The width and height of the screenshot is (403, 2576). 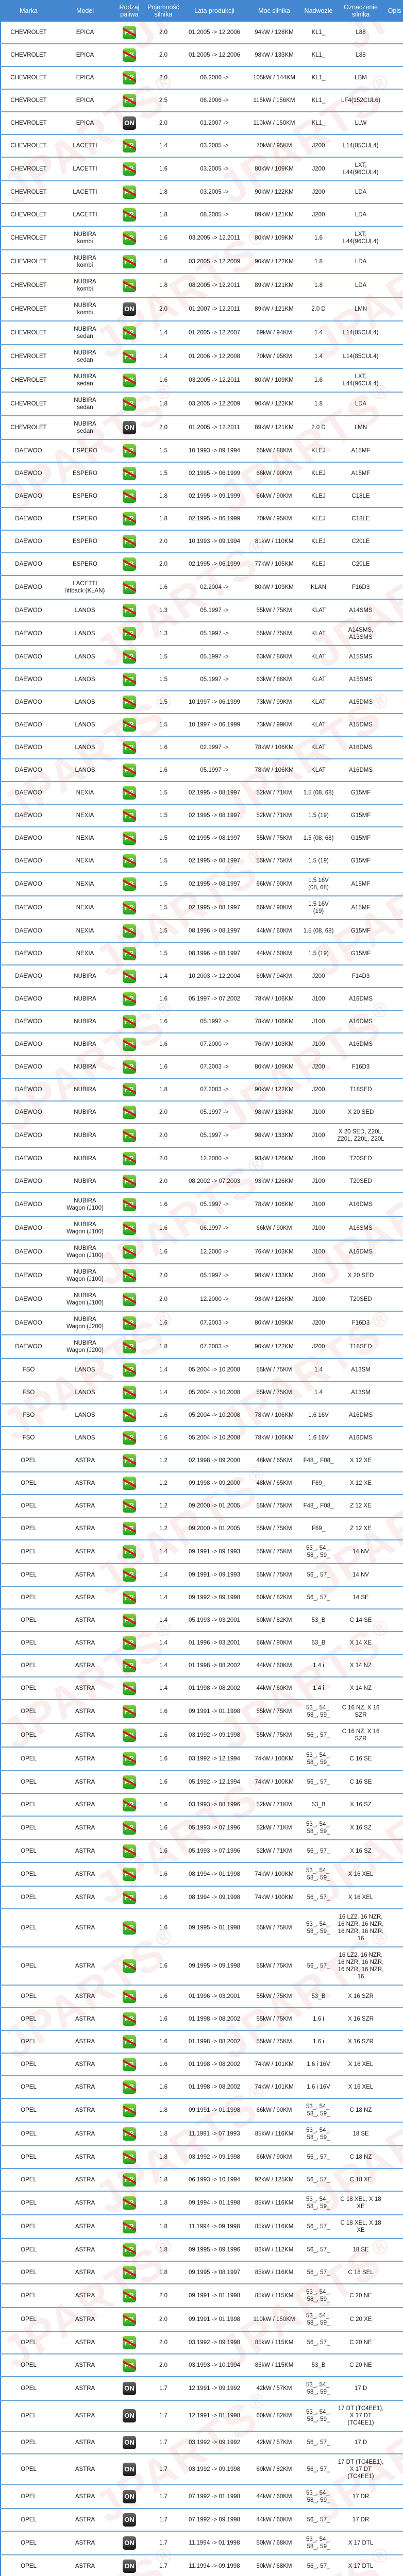 What do you see at coordinates (129, 11) in the screenshot?
I see `column-header-rodzaj-paliwa: Rodzaj paliwa` at bounding box center [129, 11].